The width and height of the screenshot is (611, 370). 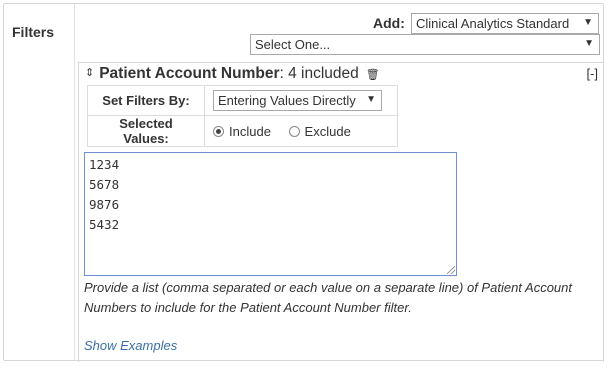 What do you see at coordinates (104, 184) in the screenshot?
I see `value-line: 5678` at bounding box center [104, 184].